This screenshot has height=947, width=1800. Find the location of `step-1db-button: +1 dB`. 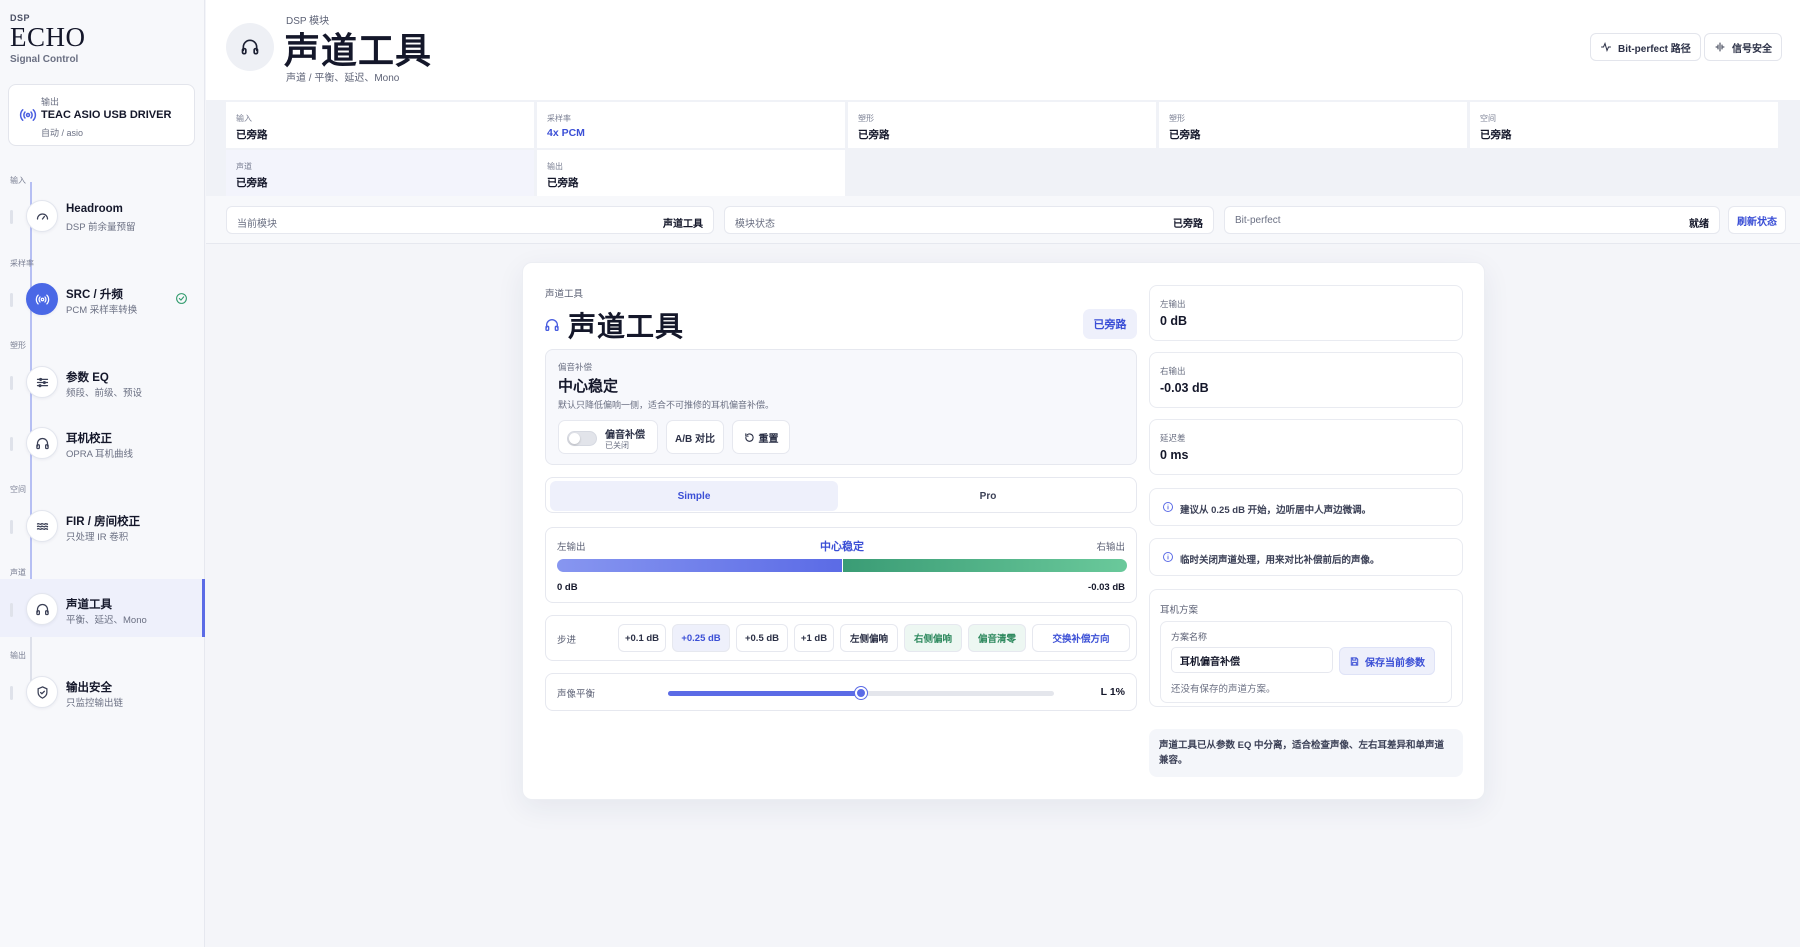

step-1db-button: +1 dB is located at coordinates (814, 638).